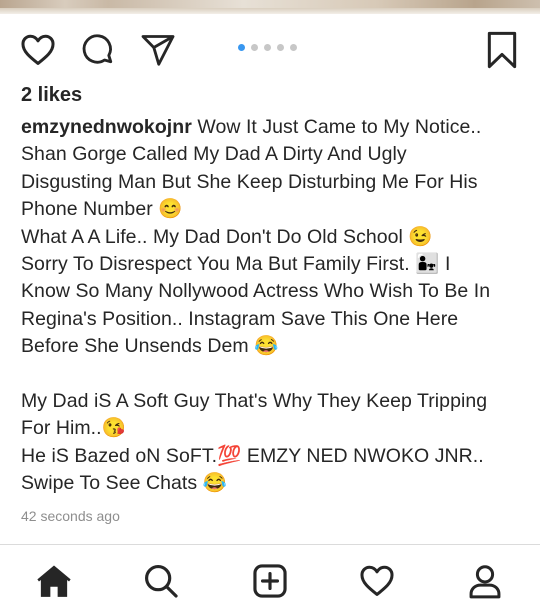 This screenshot has height=616, width=540. I want to click on save-button, so click(502, 50).